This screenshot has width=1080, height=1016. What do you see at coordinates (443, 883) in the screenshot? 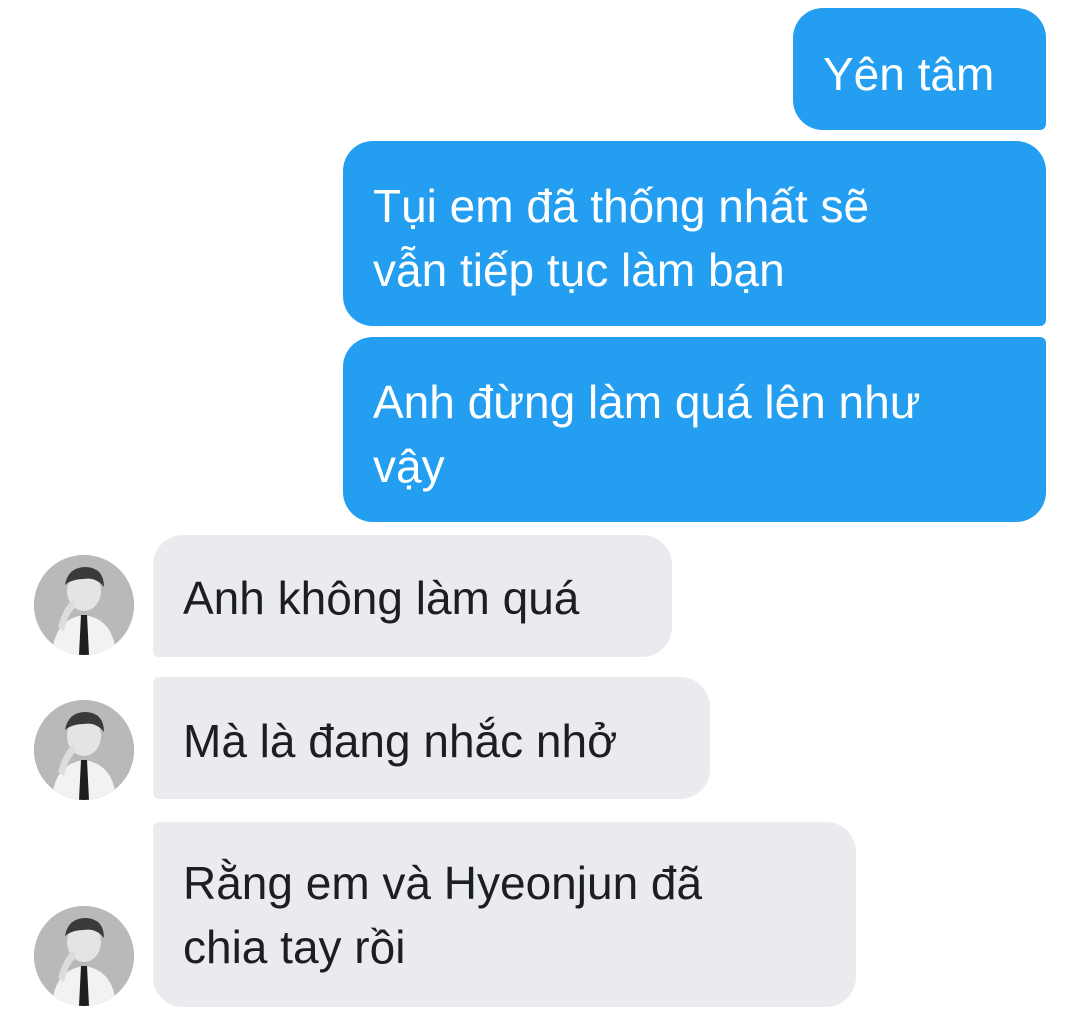
I see `message-text-line: Rằng em và Hyeonjun đã` at bounding box center [443, 883].